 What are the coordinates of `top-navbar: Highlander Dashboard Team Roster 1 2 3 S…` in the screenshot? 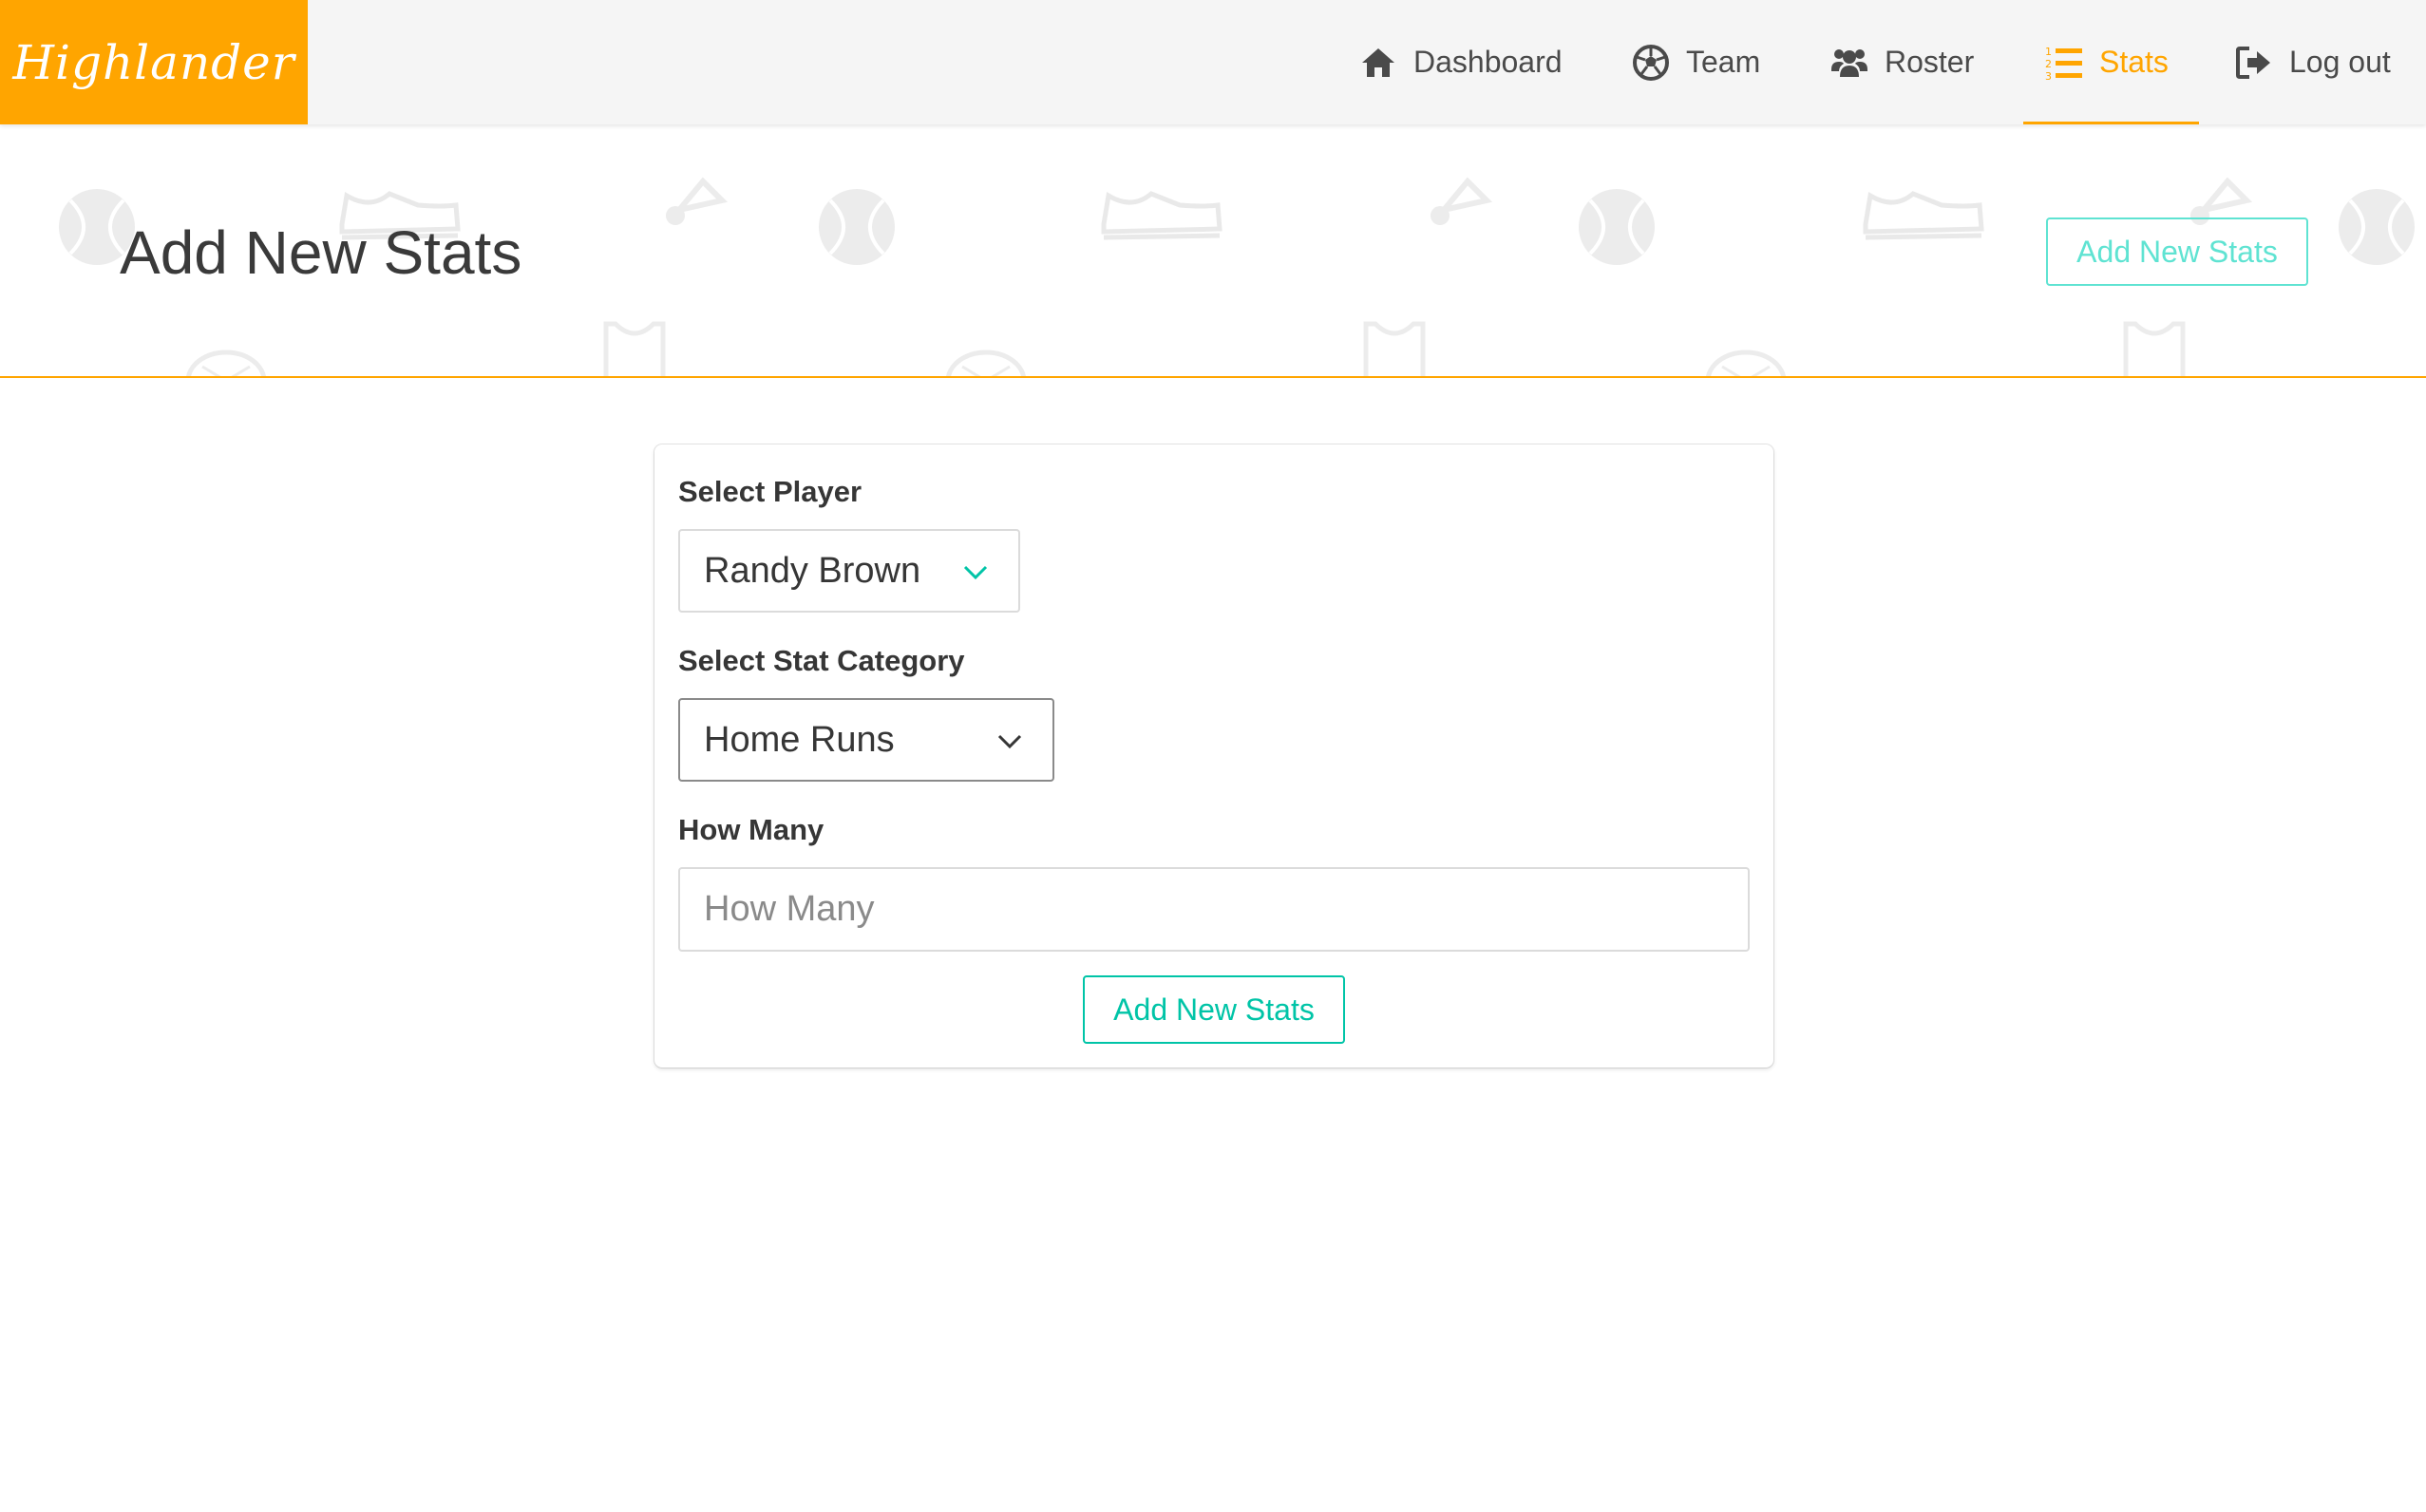 It's located at (1213, 62).